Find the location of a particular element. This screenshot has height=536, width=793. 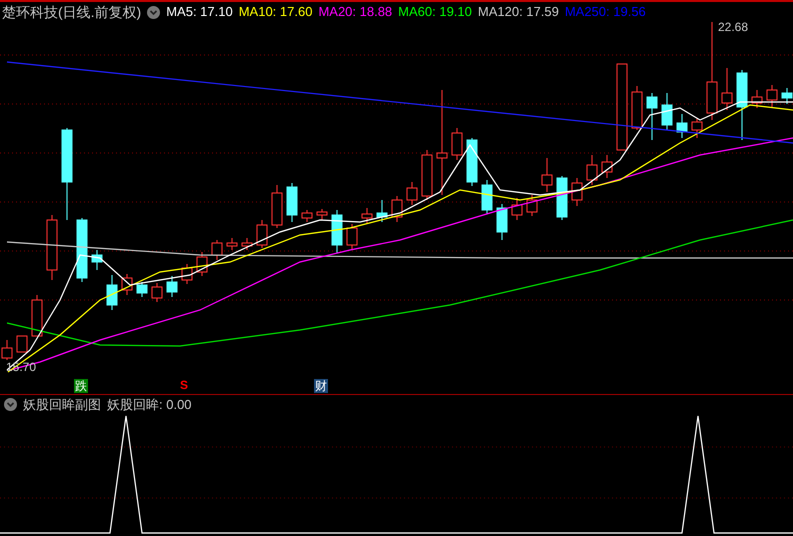

sell-signal: S is located at coordinates (184, 385).